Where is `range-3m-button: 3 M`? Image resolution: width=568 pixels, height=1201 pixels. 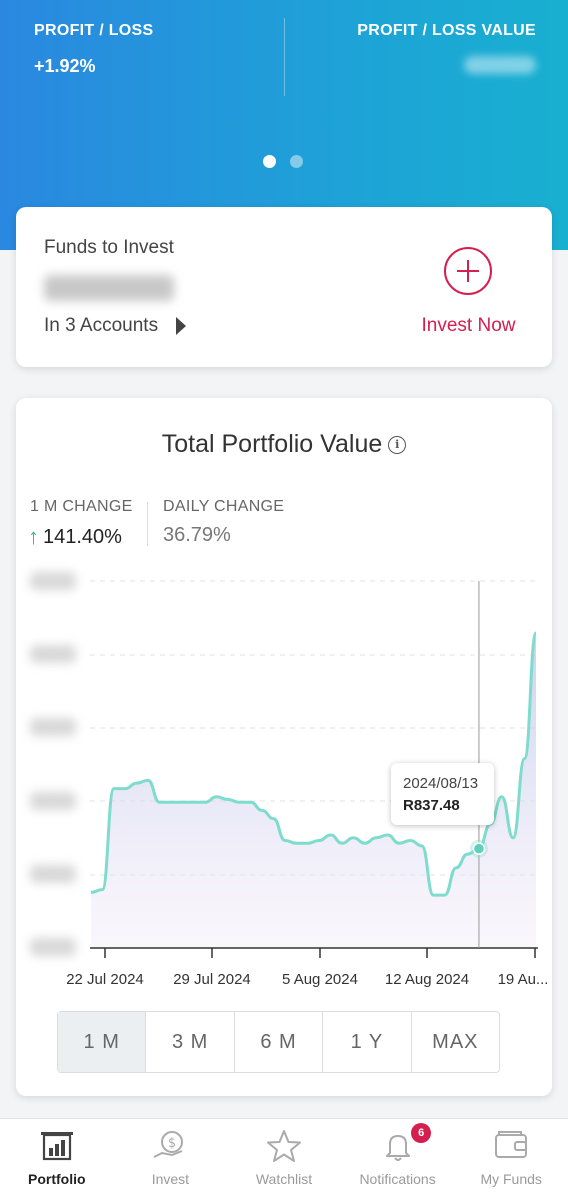 range-3m-button: 3 M is located at coordinates (190, 1042).